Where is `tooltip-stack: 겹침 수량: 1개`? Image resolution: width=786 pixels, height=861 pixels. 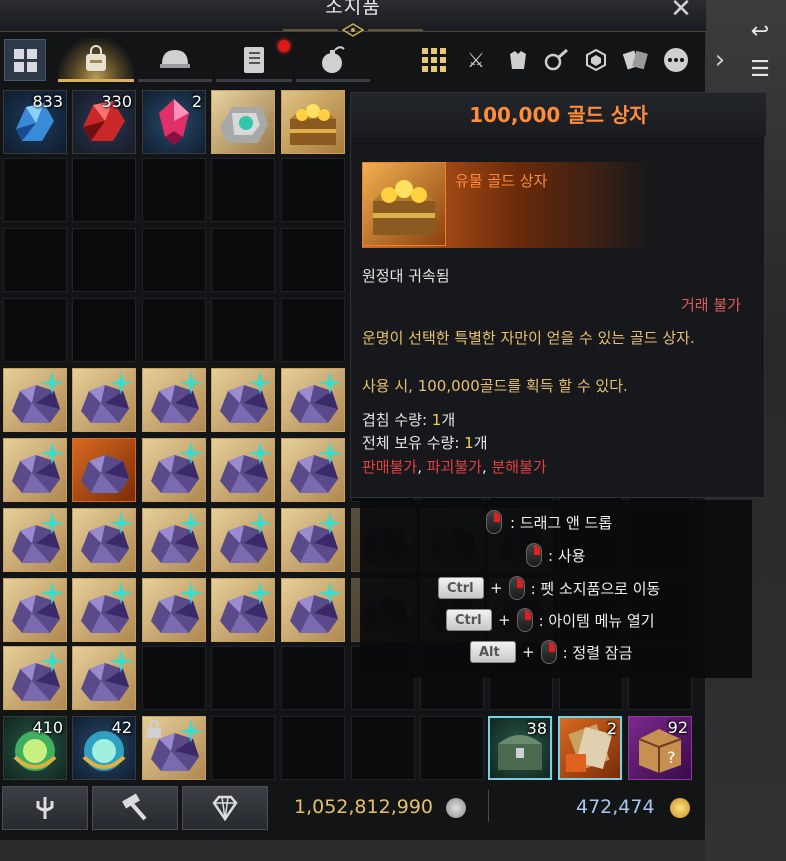 tooltip-stack: 겹침 수량: 1개 is located at coordinates (408, 419).